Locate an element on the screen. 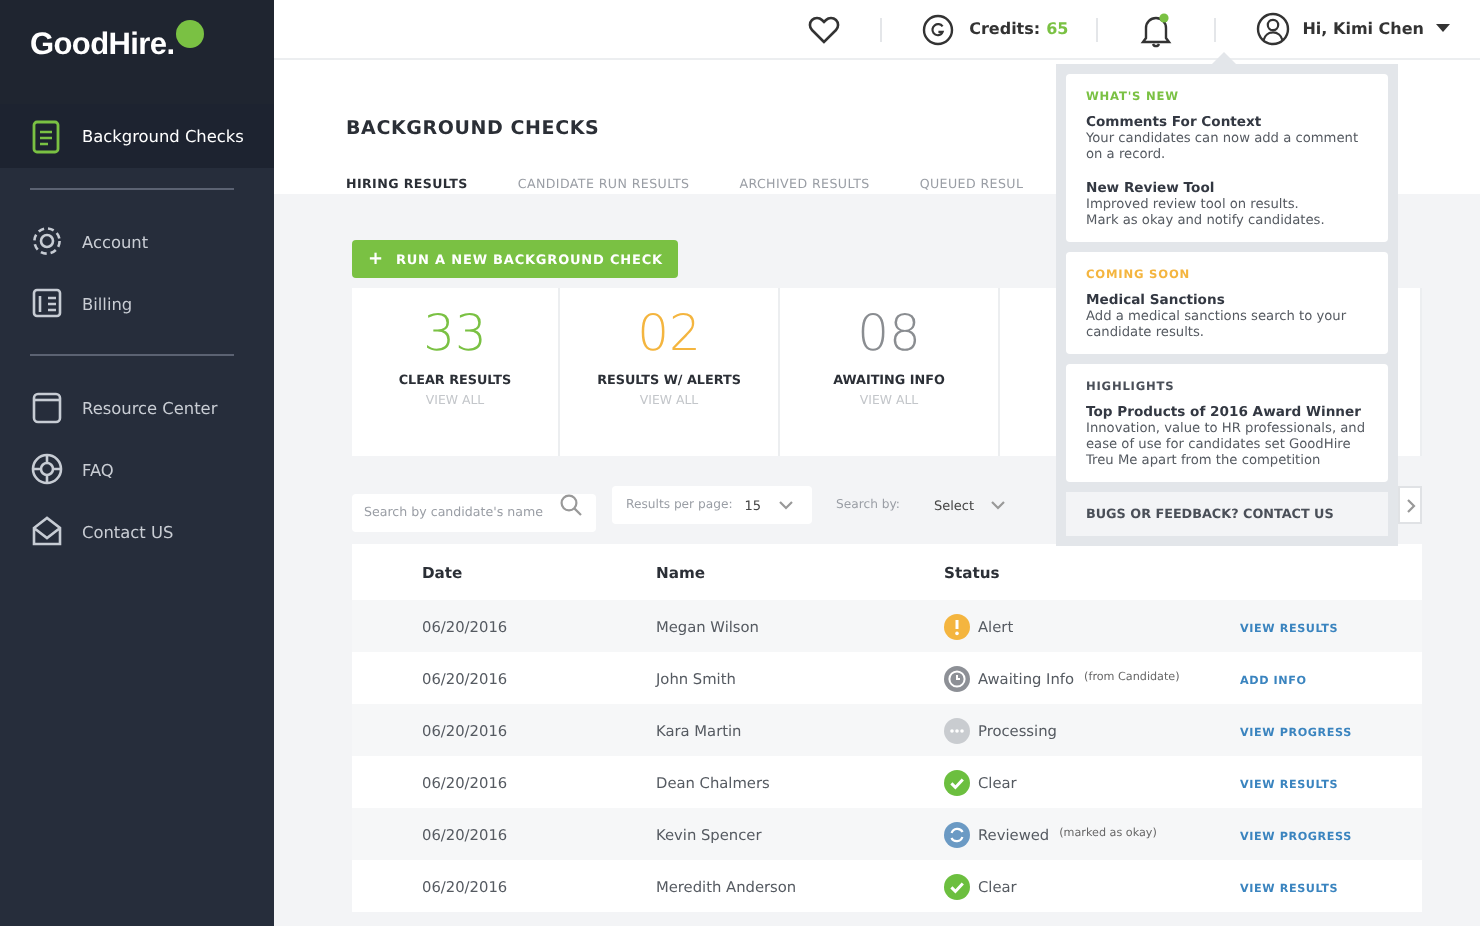 The width and height of the screenshot is (1480, 926). credits-label: Credits: is located at coordinates (1005, 29).